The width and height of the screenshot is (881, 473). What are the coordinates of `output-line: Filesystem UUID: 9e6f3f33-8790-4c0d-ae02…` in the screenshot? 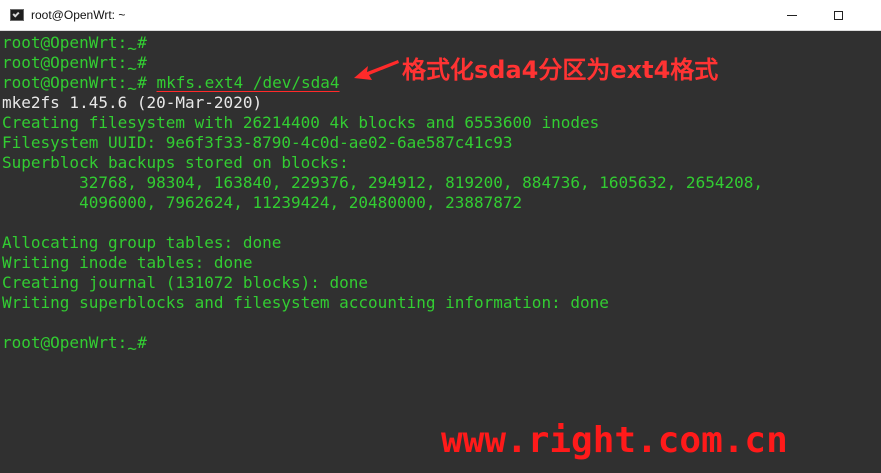 It's located at (257, 142).